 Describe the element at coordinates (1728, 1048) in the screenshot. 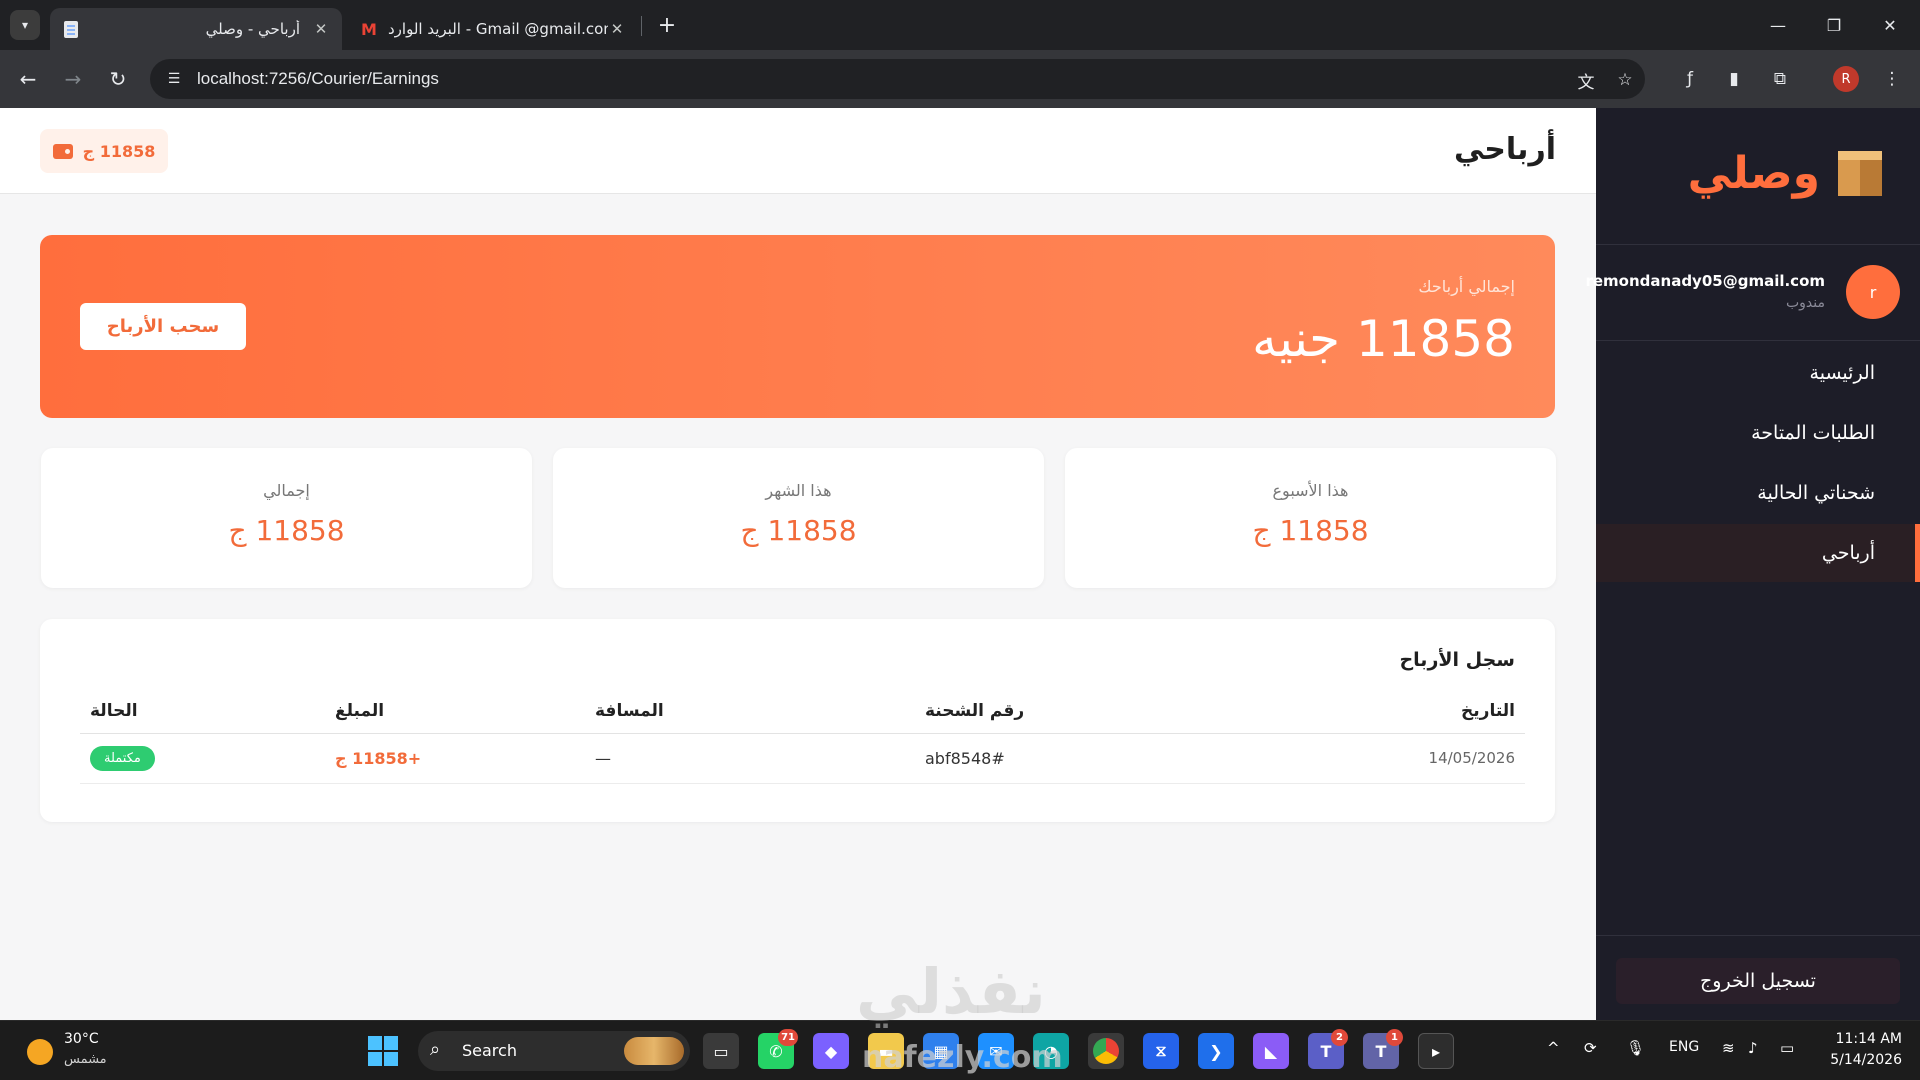

I see `wifi-icon: ≋` at that location.